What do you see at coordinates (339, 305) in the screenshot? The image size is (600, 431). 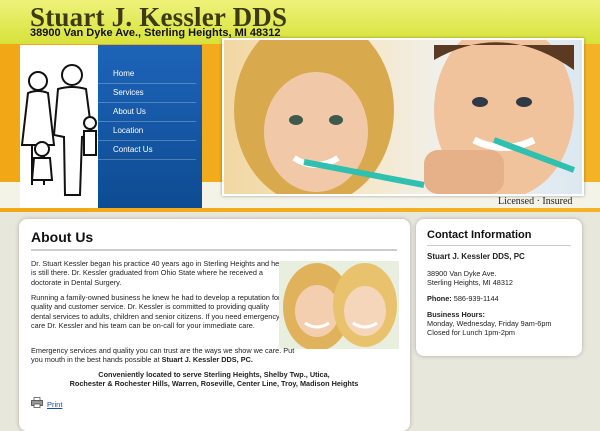 I see `children-photo` at bounding box center [339, 305].